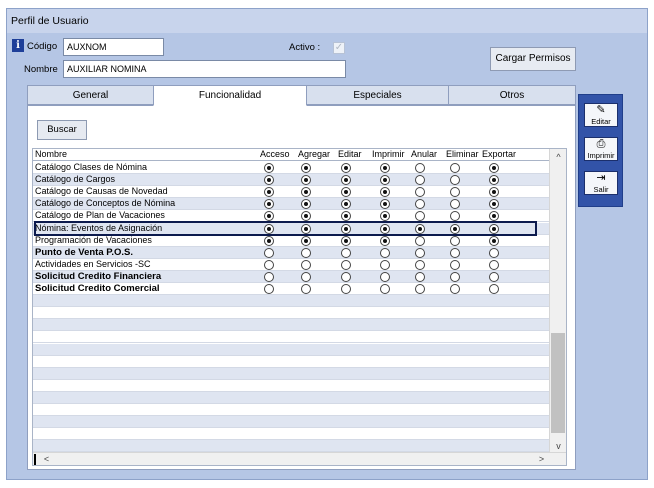  What do you see at coordinates (291, 276) in the screenshot?
I see `table-row: Solicitud Credito Financiera` at bounding box center [291, 276].